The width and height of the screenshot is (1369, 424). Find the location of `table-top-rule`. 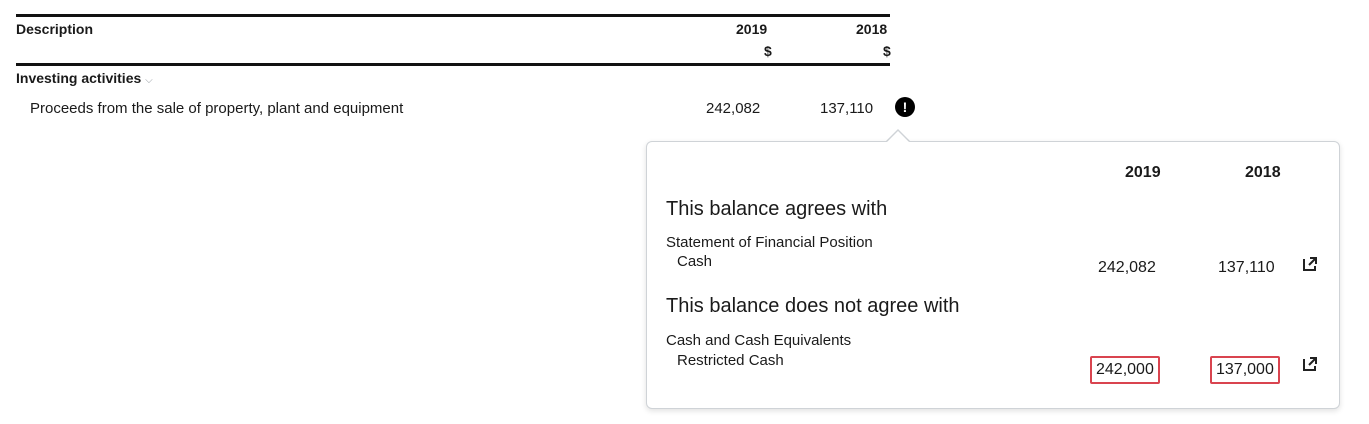

table-top-rule is located at coordinates (453, 15).